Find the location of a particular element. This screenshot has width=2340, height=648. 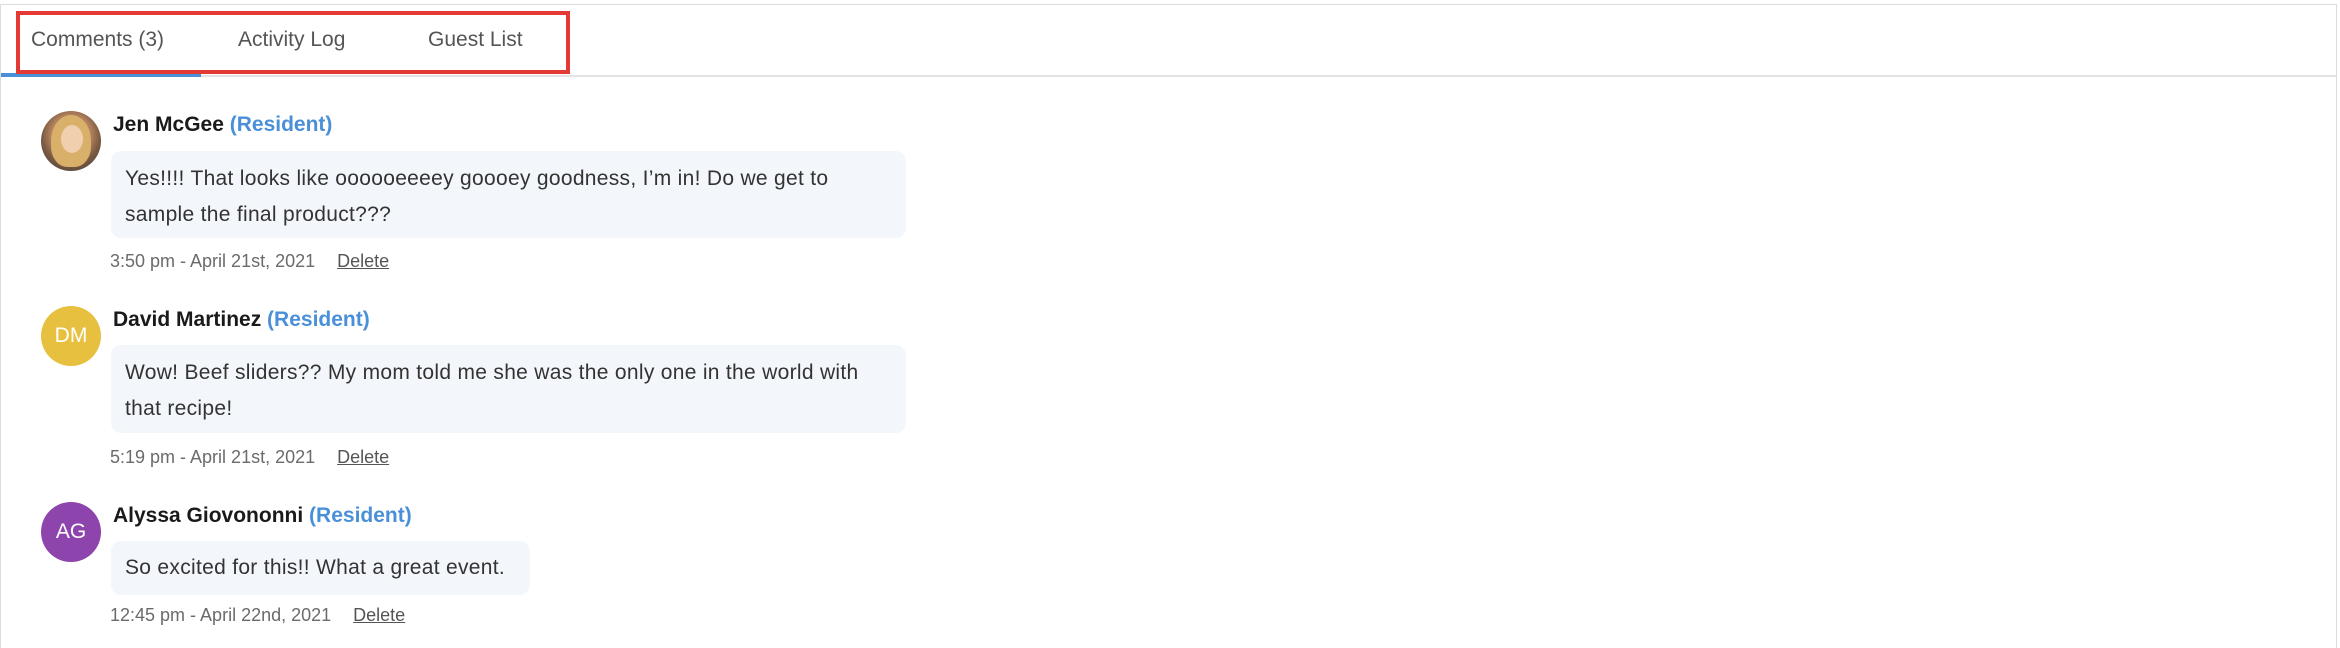

comment-timestamp: 3:50 pm - April 21st, 2021 is located at coordinates (213, 261).